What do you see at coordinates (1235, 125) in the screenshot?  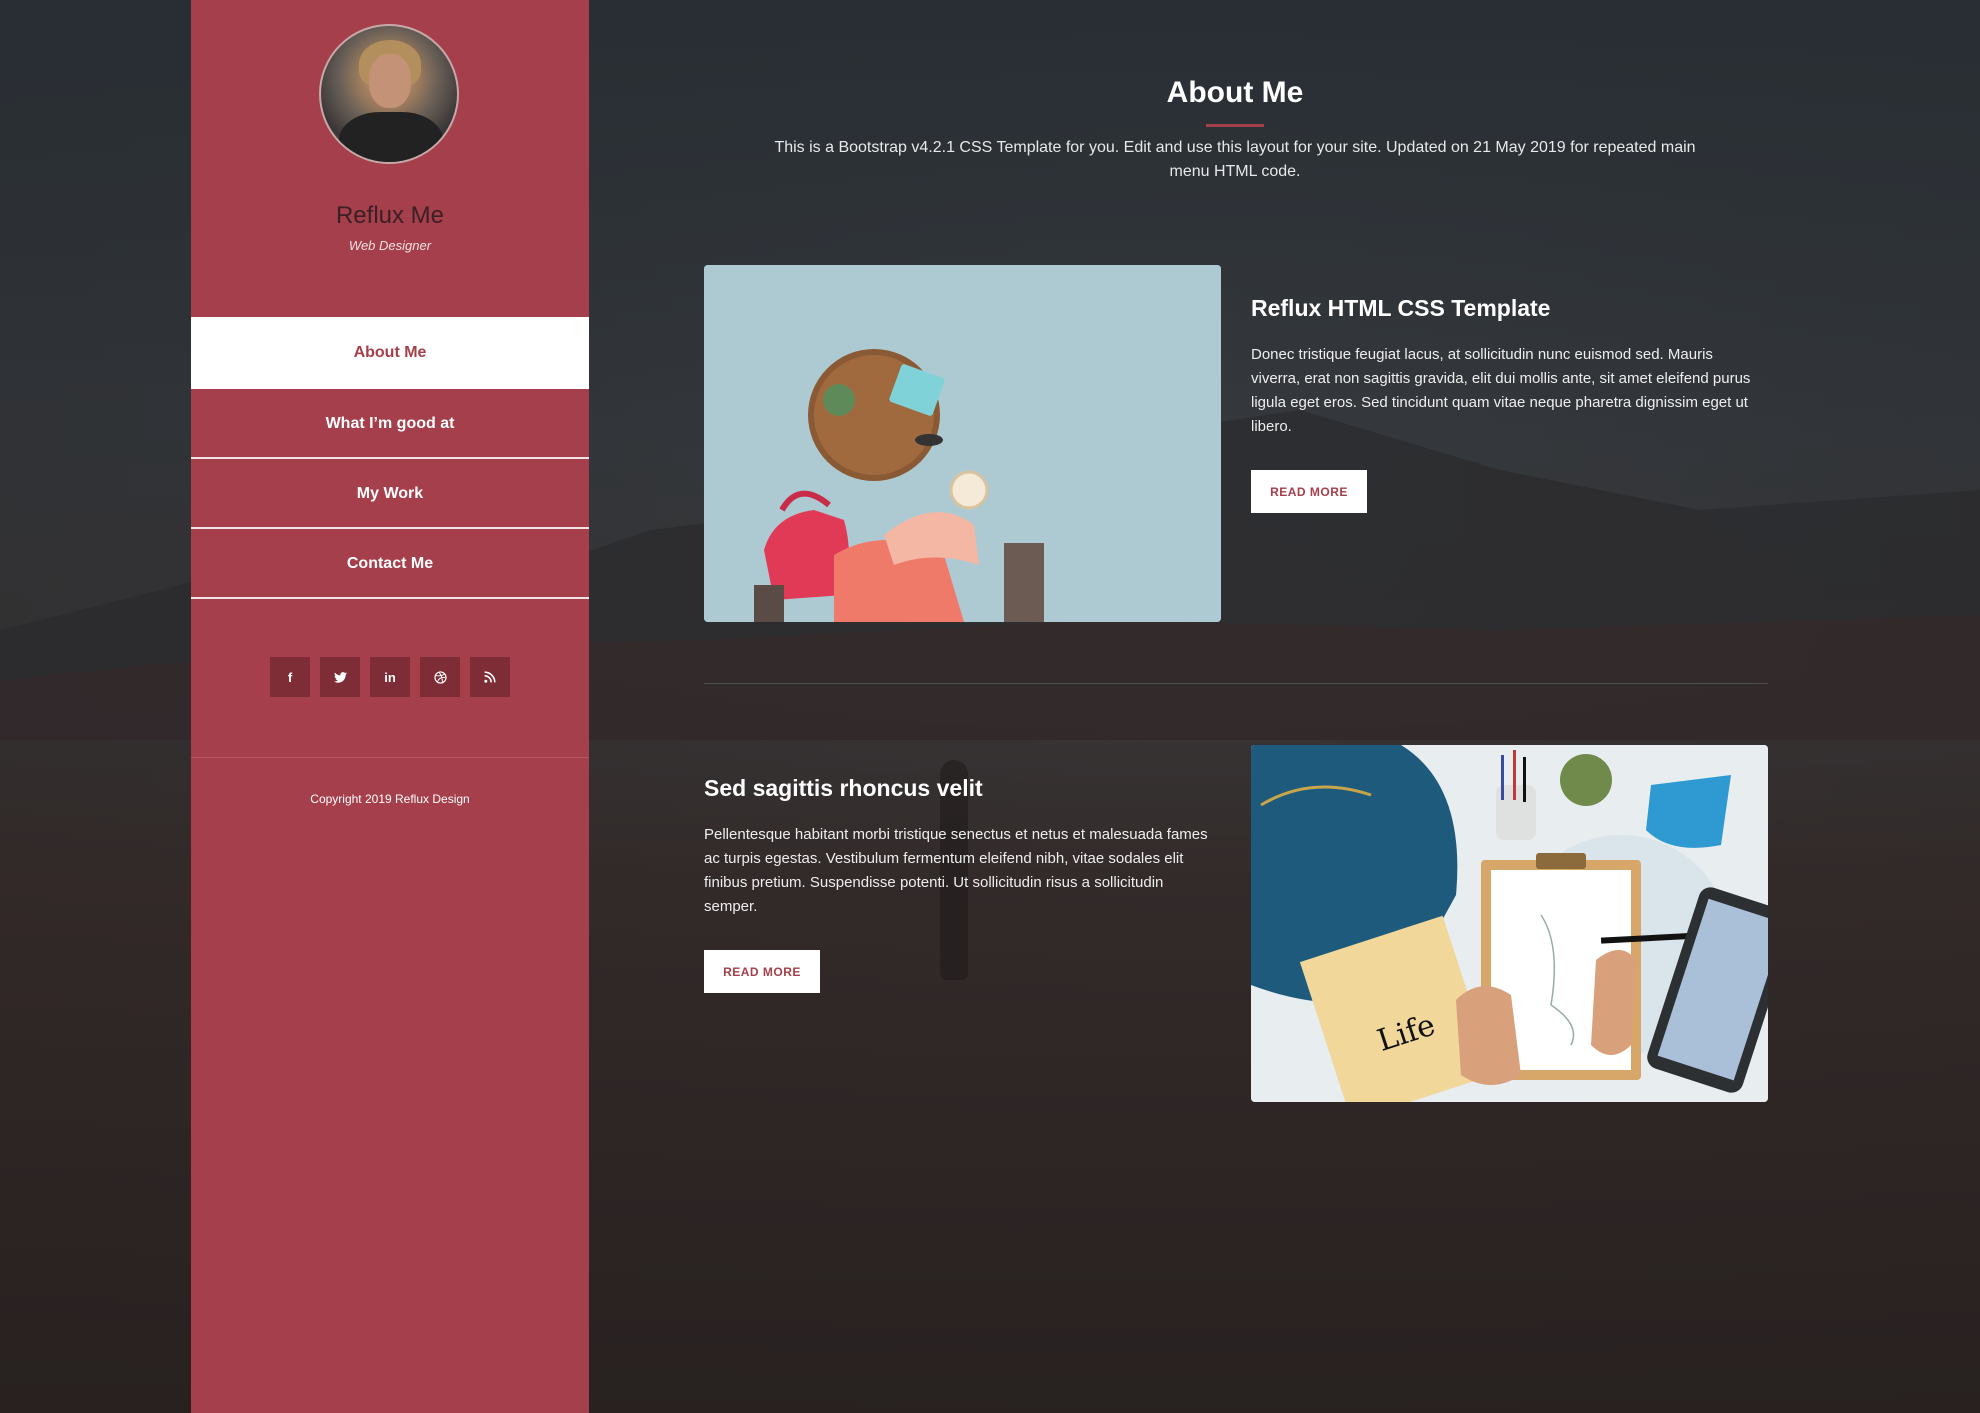 I see `title-underline` at bounding box center [1235, 125].